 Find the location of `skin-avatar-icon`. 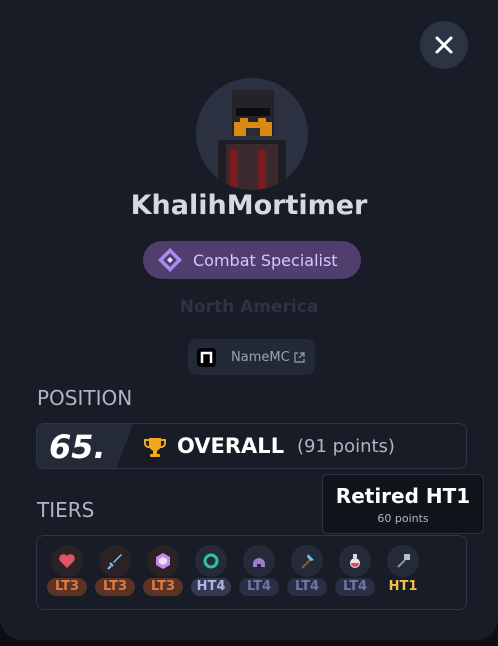

skin-avatar-icon is located at coordinates (252, 134).